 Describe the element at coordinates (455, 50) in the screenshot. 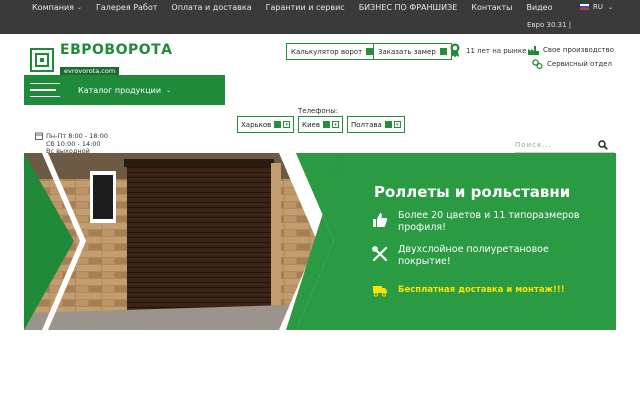

I see `medal-icon` at that location.